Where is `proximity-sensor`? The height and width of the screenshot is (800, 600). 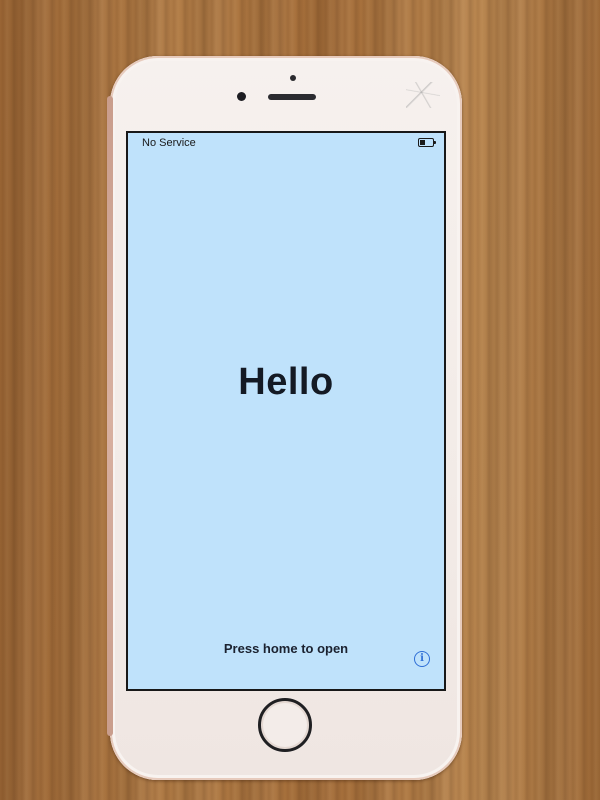 proximity-sensor is located at coordinates (293, 78).